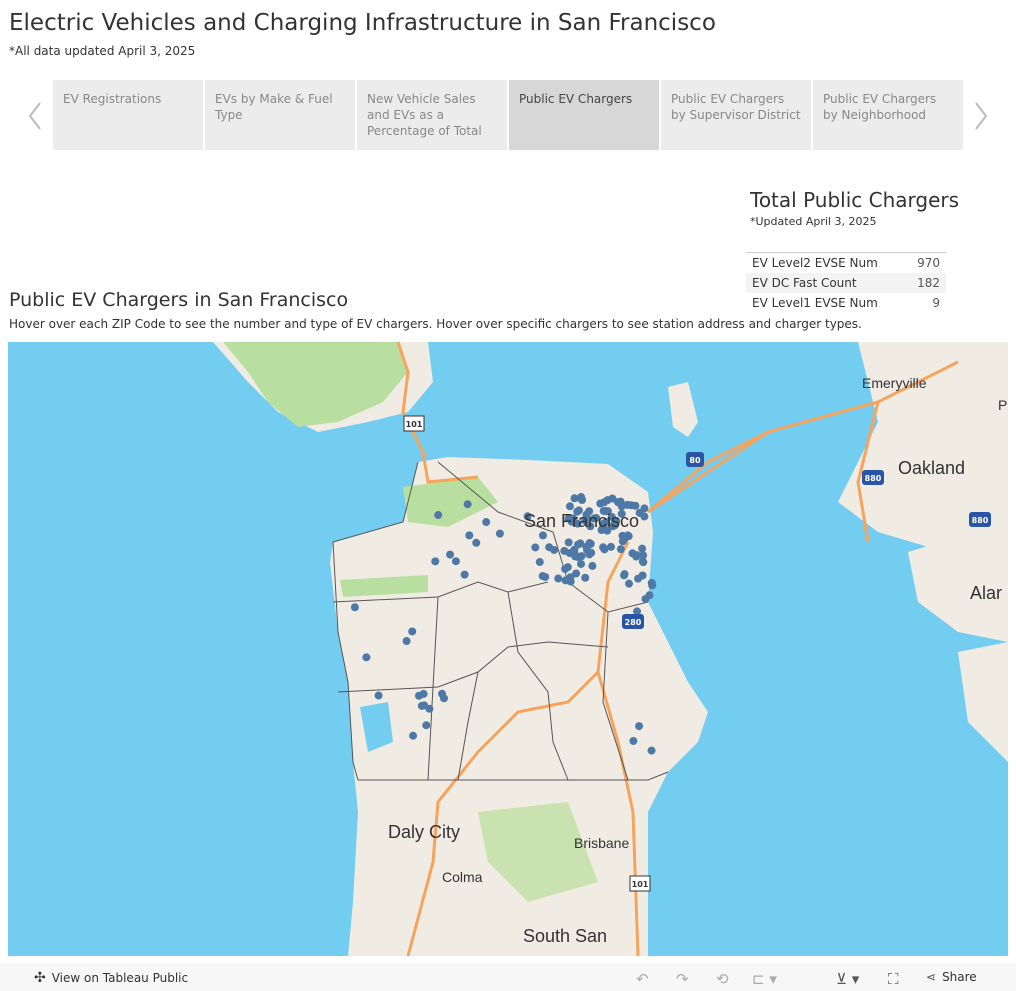  Describe the element at coordinates (111, 978) in the screenshot. I see `view-on-tableau-link: ✣ View on Tableau Public` at that location.